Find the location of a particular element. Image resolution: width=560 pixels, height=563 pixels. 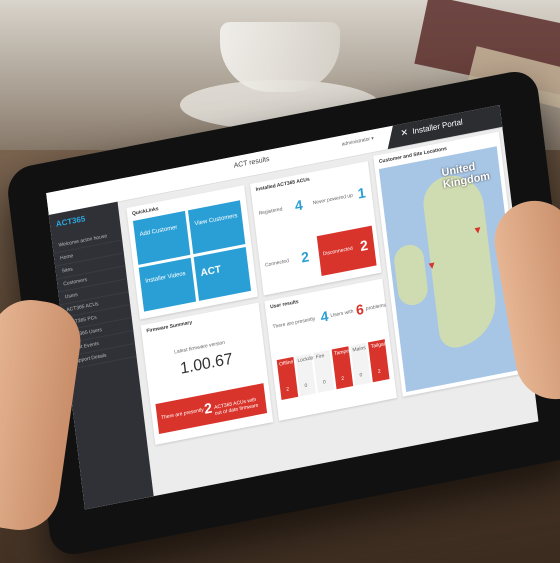

firmware-alert-prefix: There are presently is located at coordinates (182, 414).